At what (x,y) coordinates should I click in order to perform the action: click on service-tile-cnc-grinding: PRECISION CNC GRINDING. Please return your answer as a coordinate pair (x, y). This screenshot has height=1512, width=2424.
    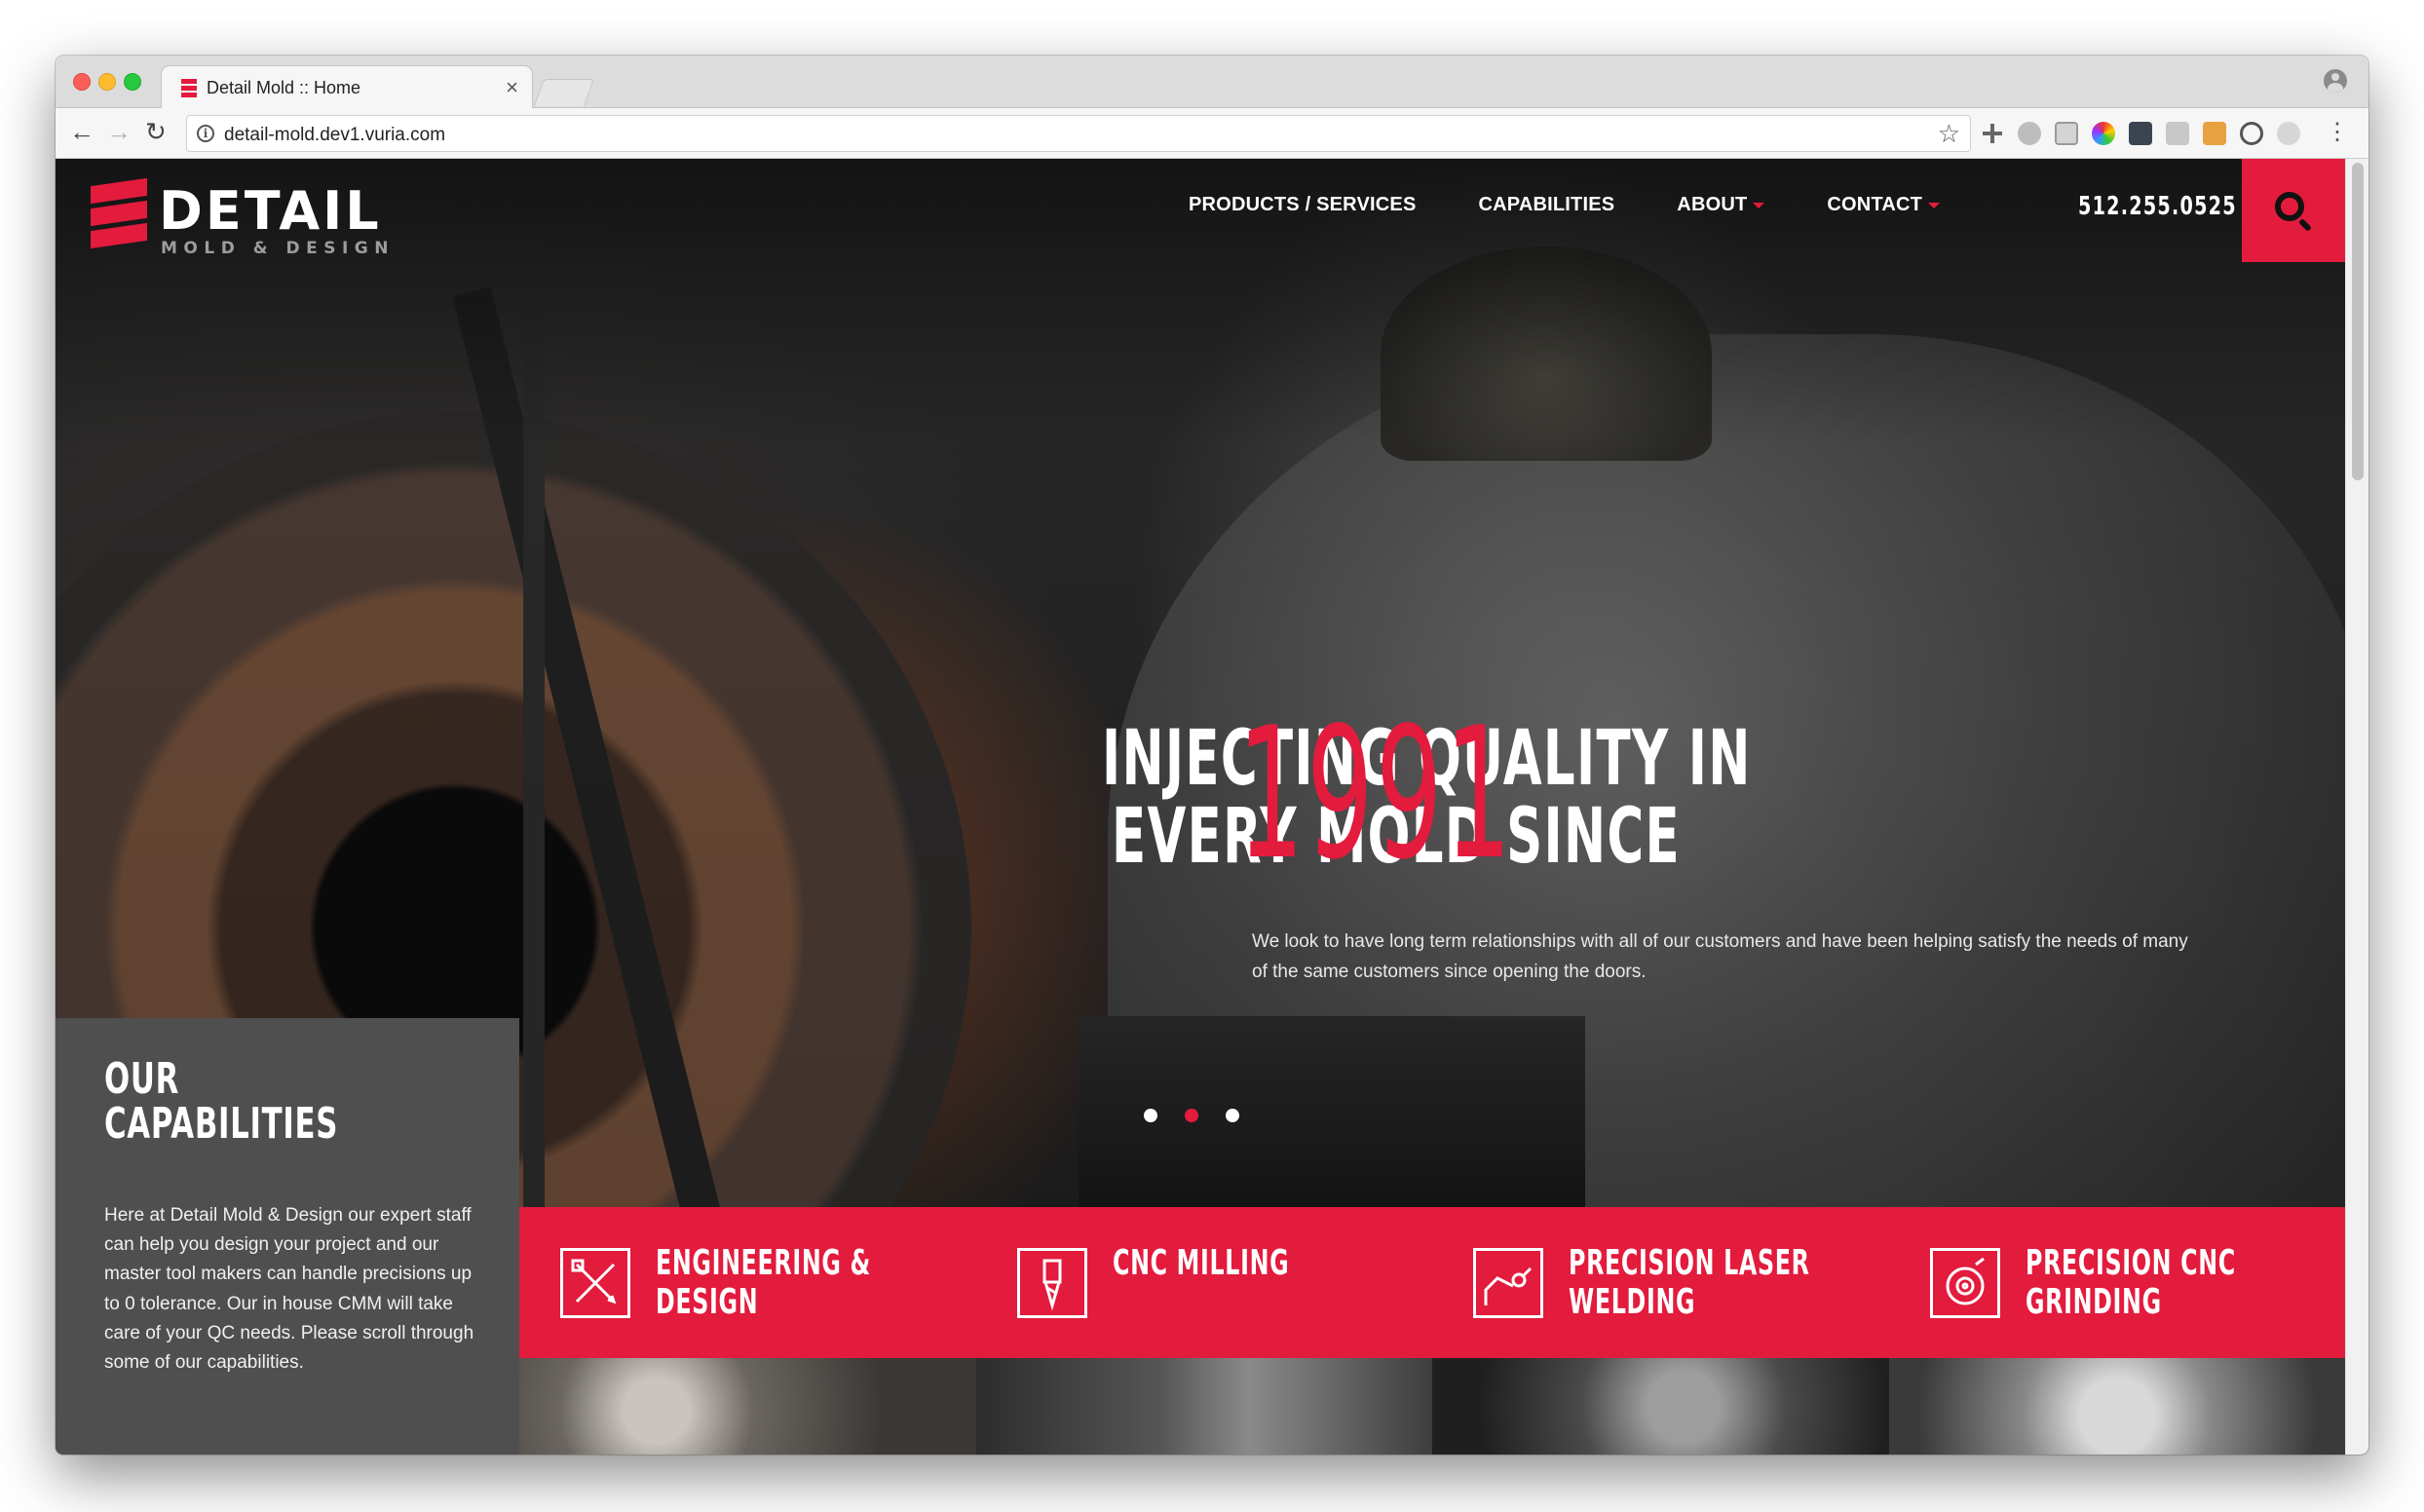
    Looking at the image, I should click on (2117, 1331).